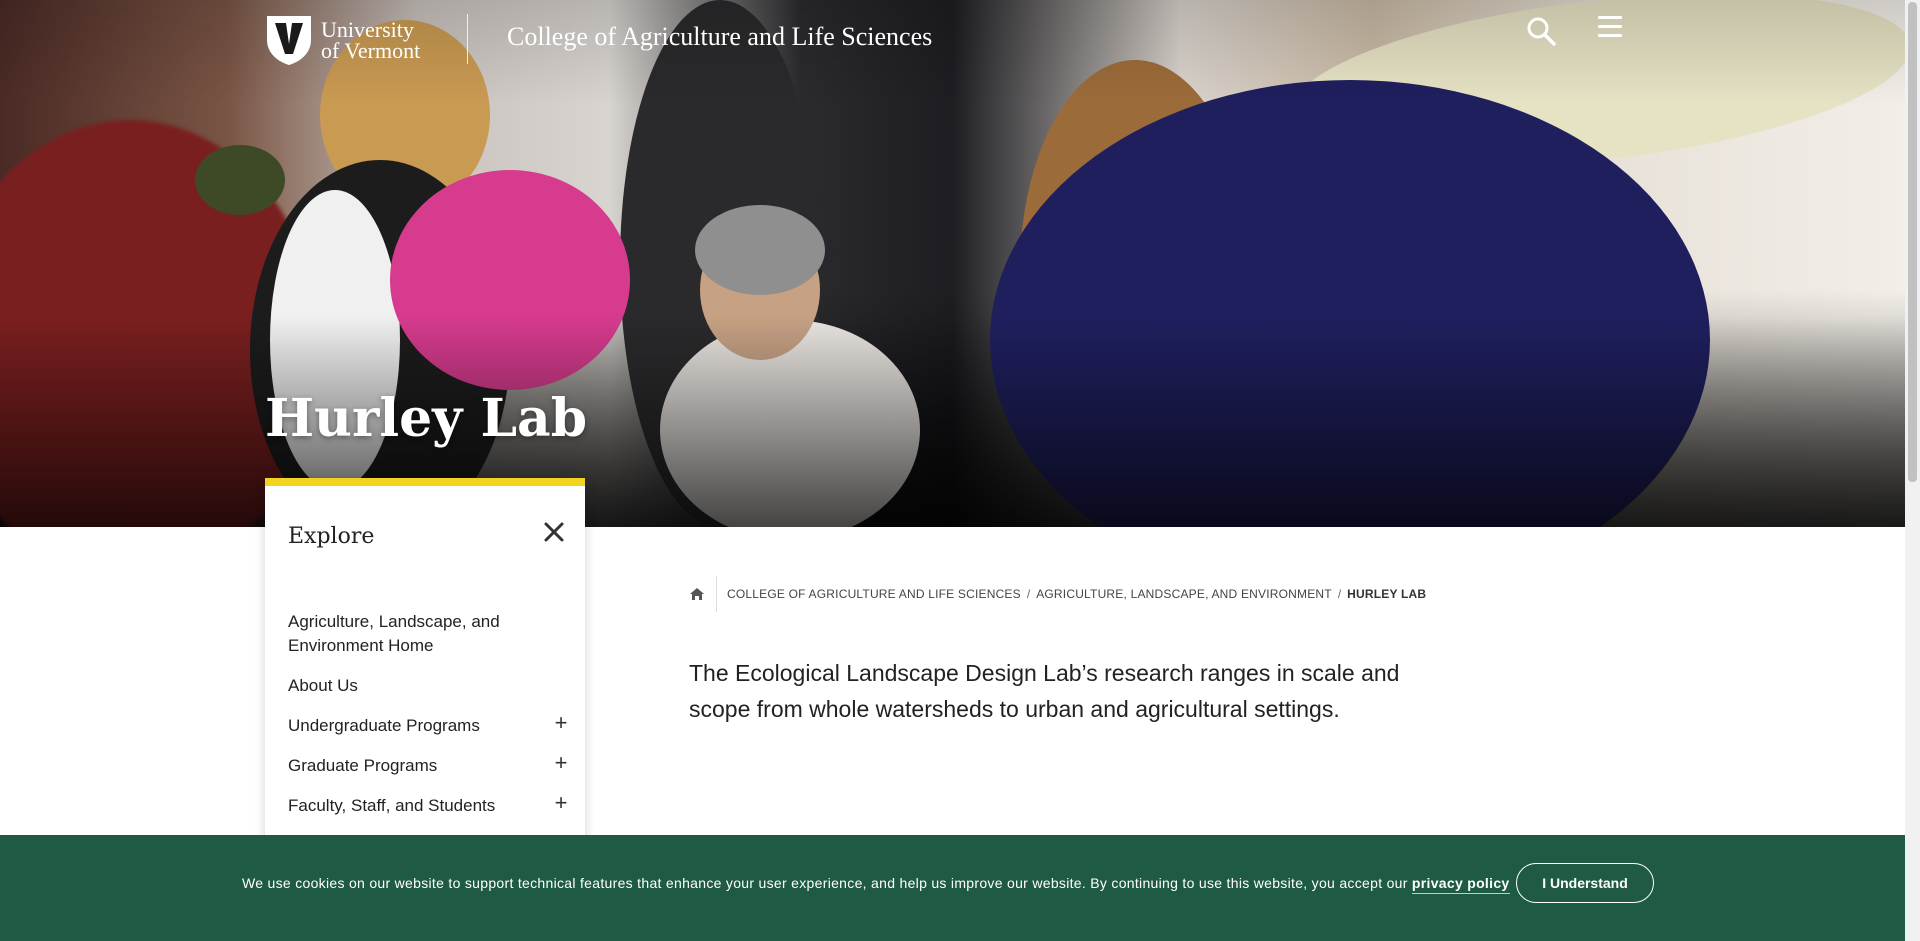  Describe the element at coordinates (384, 725) in the screenshot. I see `explore-item-label: Undergraduate Programs` at that location.